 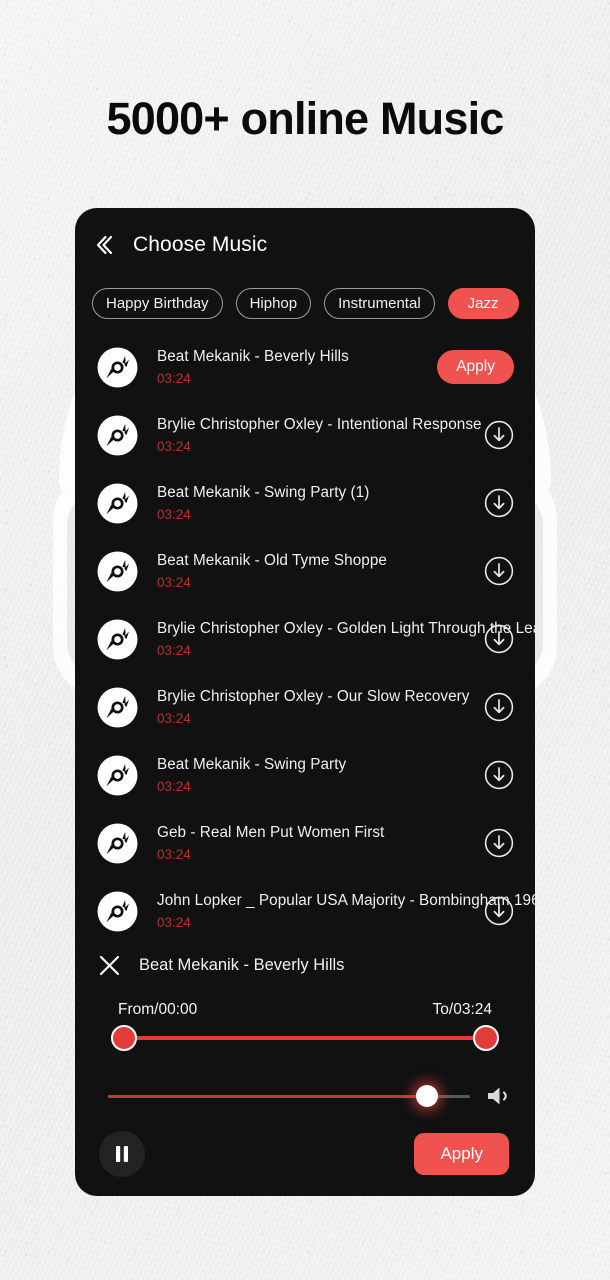 What do you see at coordinates (273, 303) in the screenshot?
I see `chip-hiphop: Hiphop` at bounding box center [273, 303].